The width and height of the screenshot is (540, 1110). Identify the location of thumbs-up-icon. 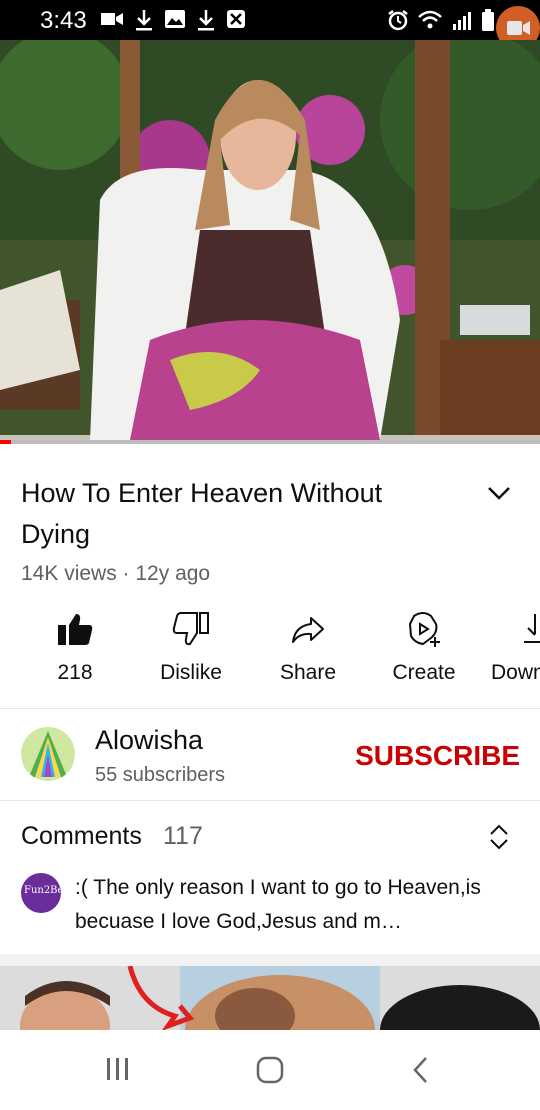
(75, 629).